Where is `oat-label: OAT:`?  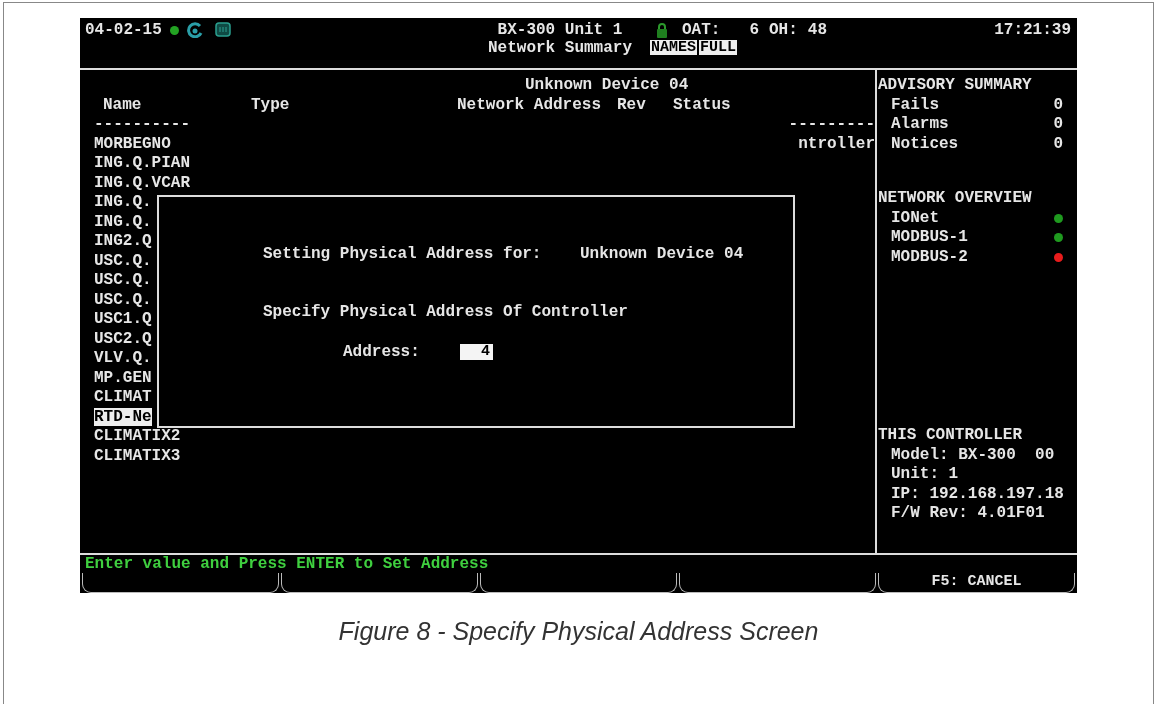 oat-label: OAT: is located at coordinates (701, 30).